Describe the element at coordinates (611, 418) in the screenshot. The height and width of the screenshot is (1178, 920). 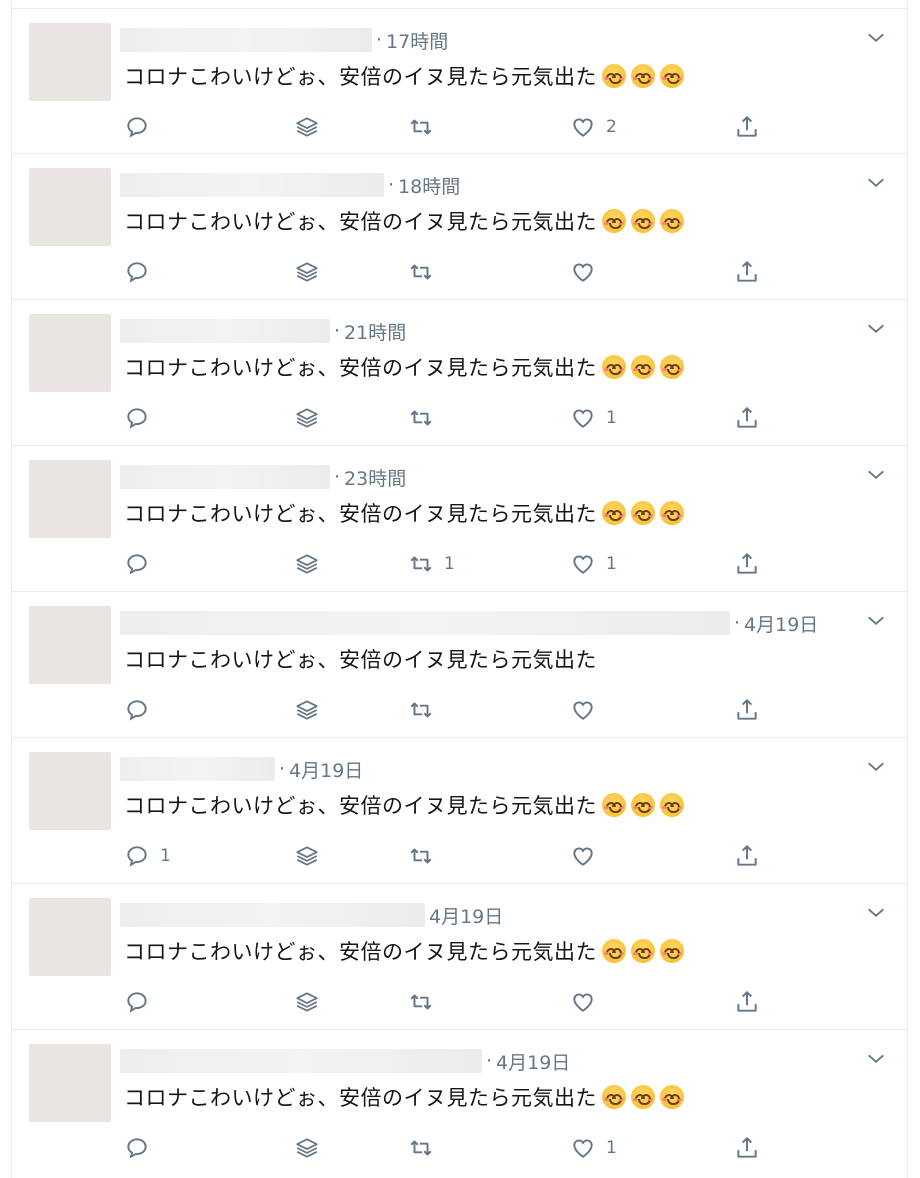
I see `like-count: 1` at that location.